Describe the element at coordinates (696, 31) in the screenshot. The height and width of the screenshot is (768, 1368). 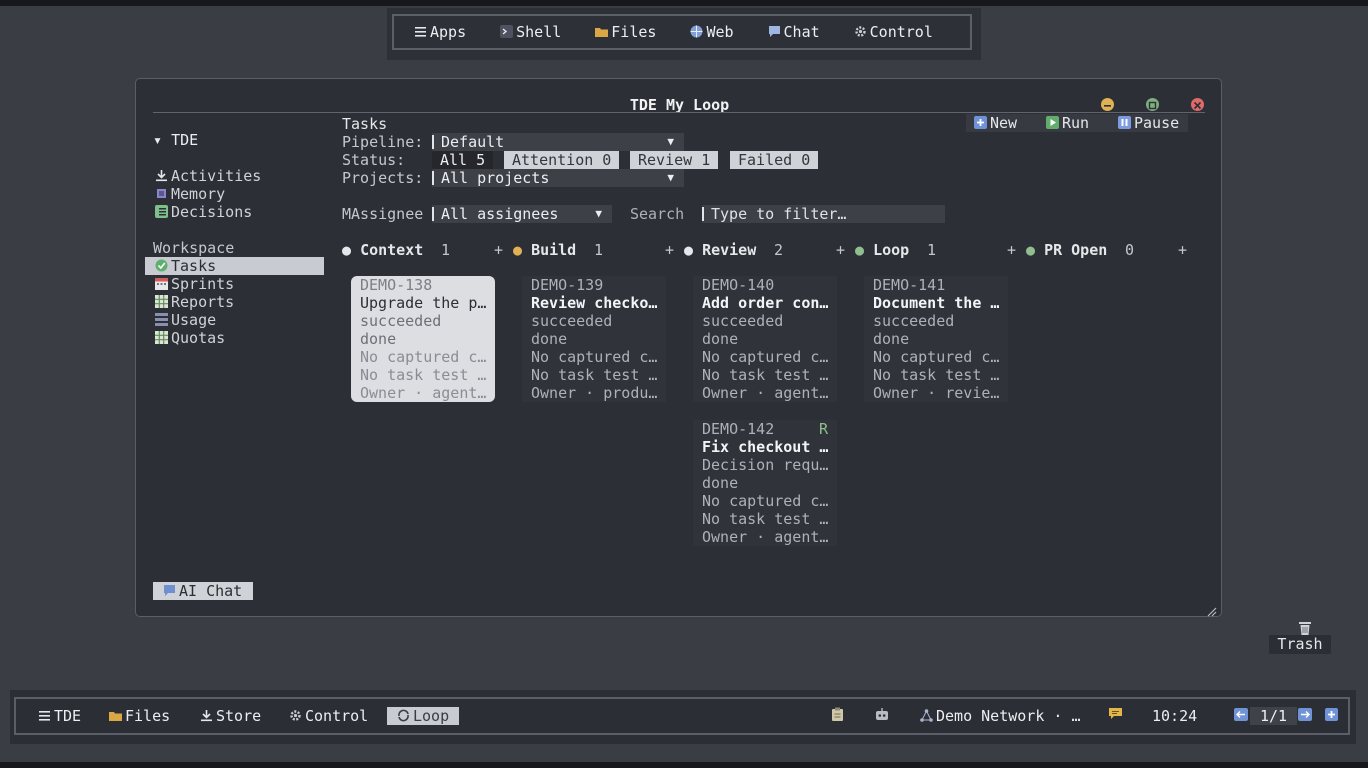
I see `globe-icon` at that location.